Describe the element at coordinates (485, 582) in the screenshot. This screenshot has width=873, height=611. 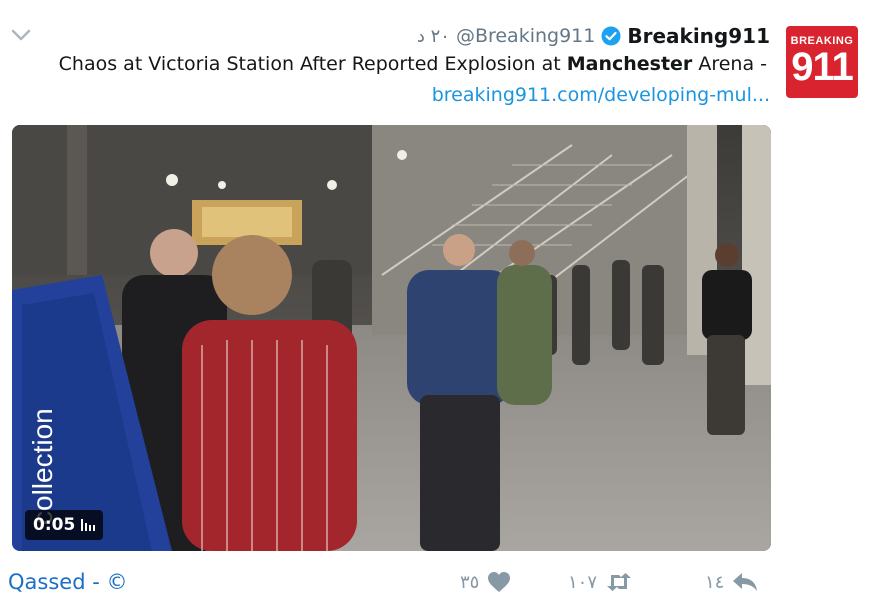
I see `like-action: ٣٥` at that location.